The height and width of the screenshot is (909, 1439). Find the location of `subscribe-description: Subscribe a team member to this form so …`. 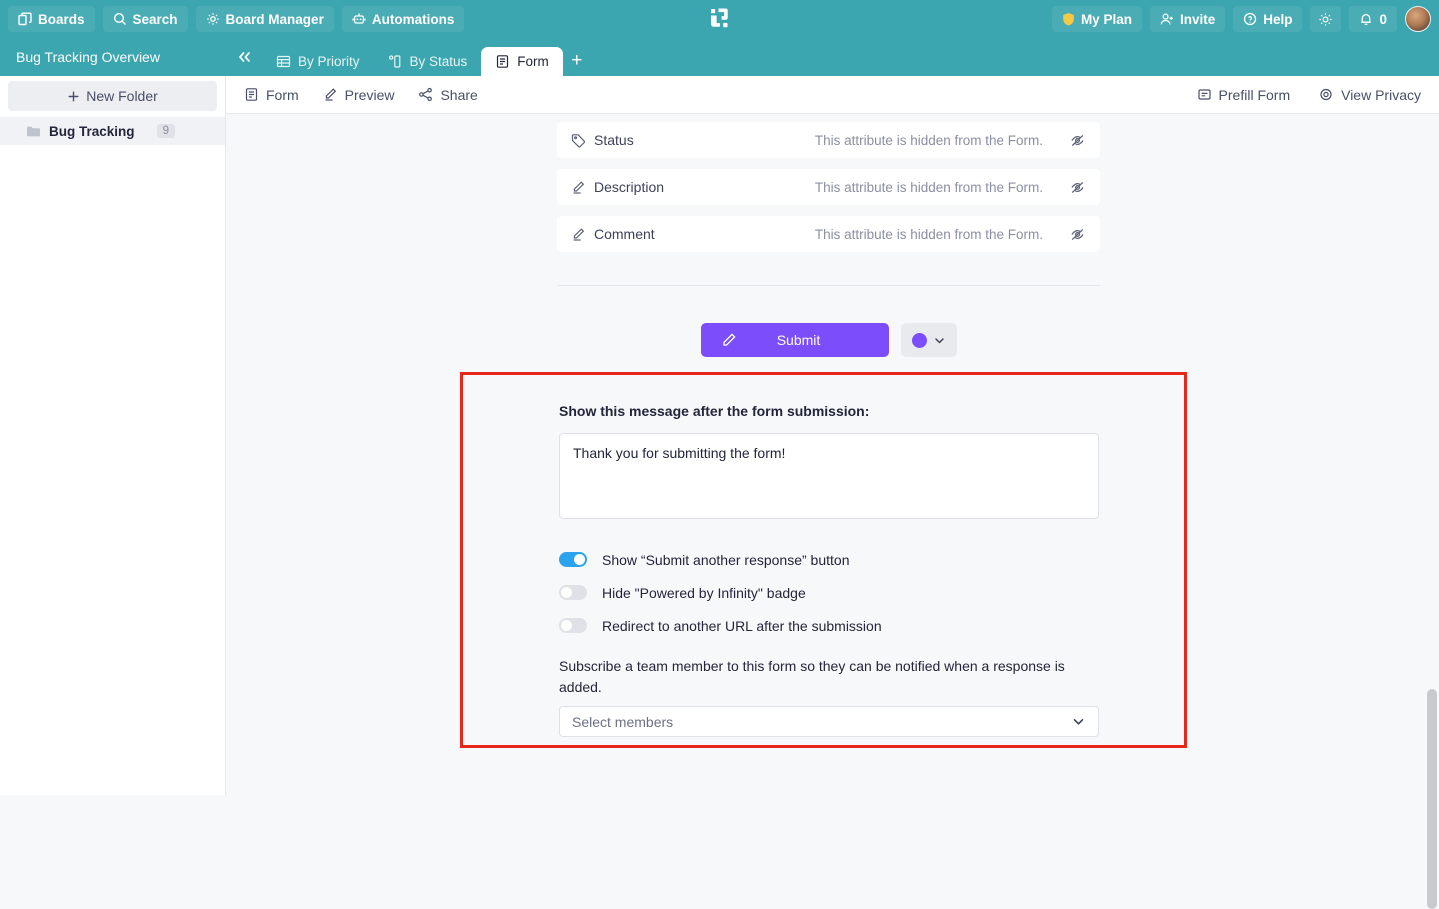

subscribe-description: Subscribe a team member to this form so … is located at coordinates (812, 676).